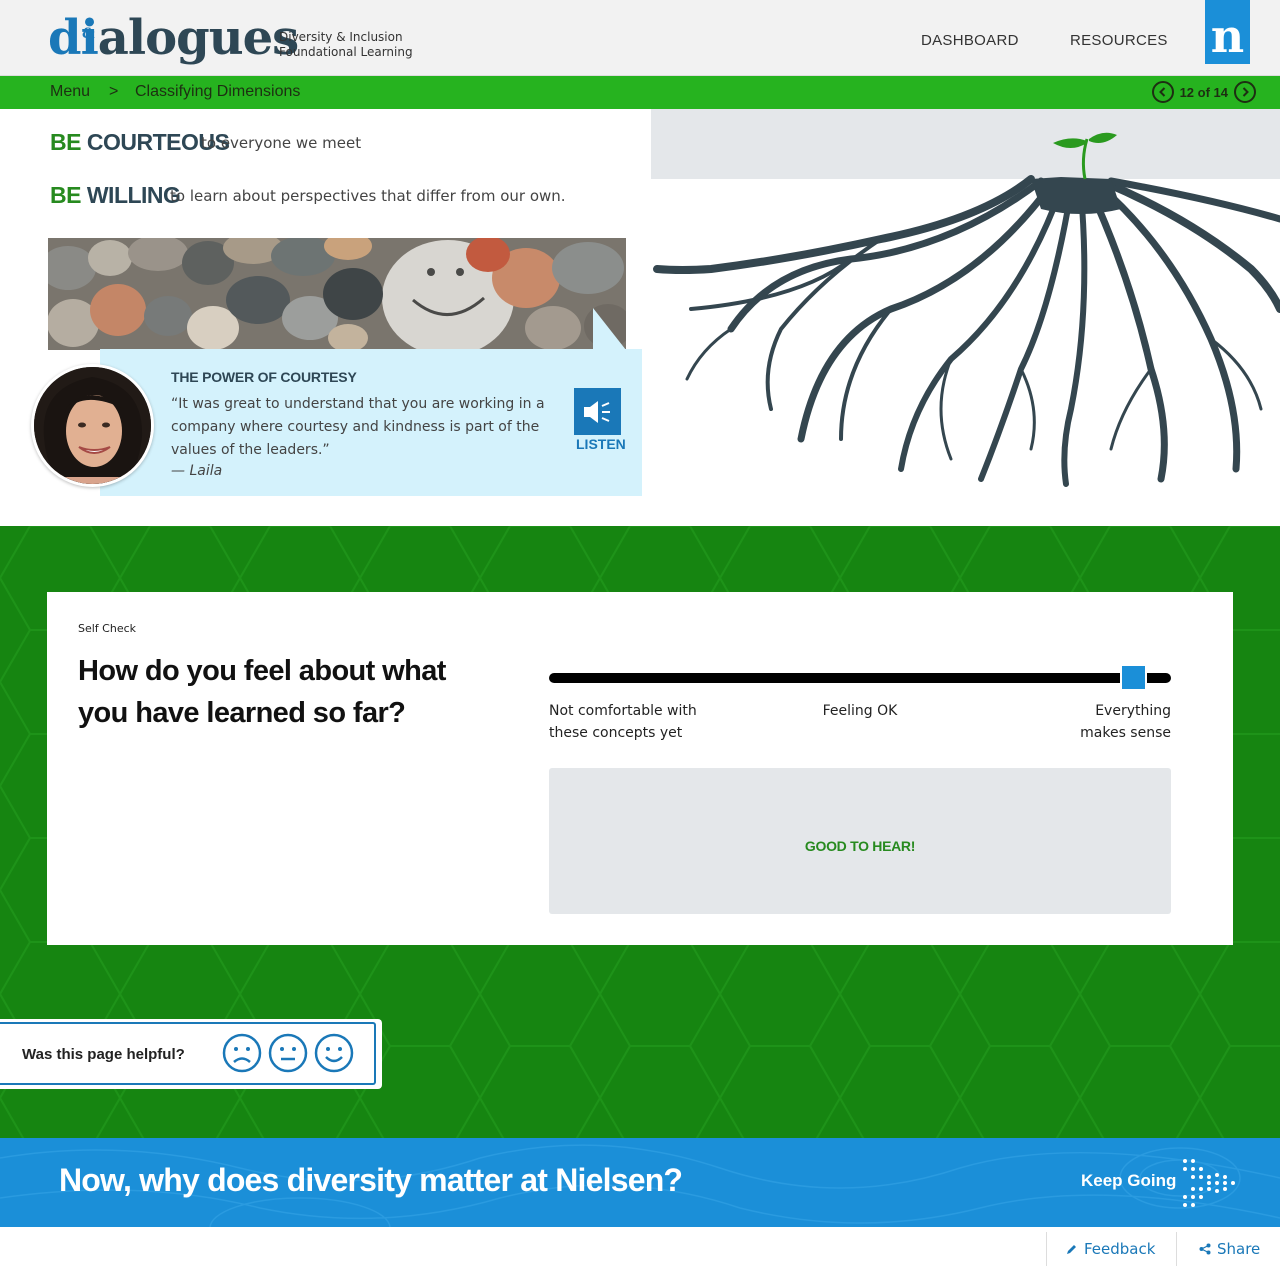 This screenshot has height=1270, width=1280. I want to click on quote-notch, so click(609, 329).